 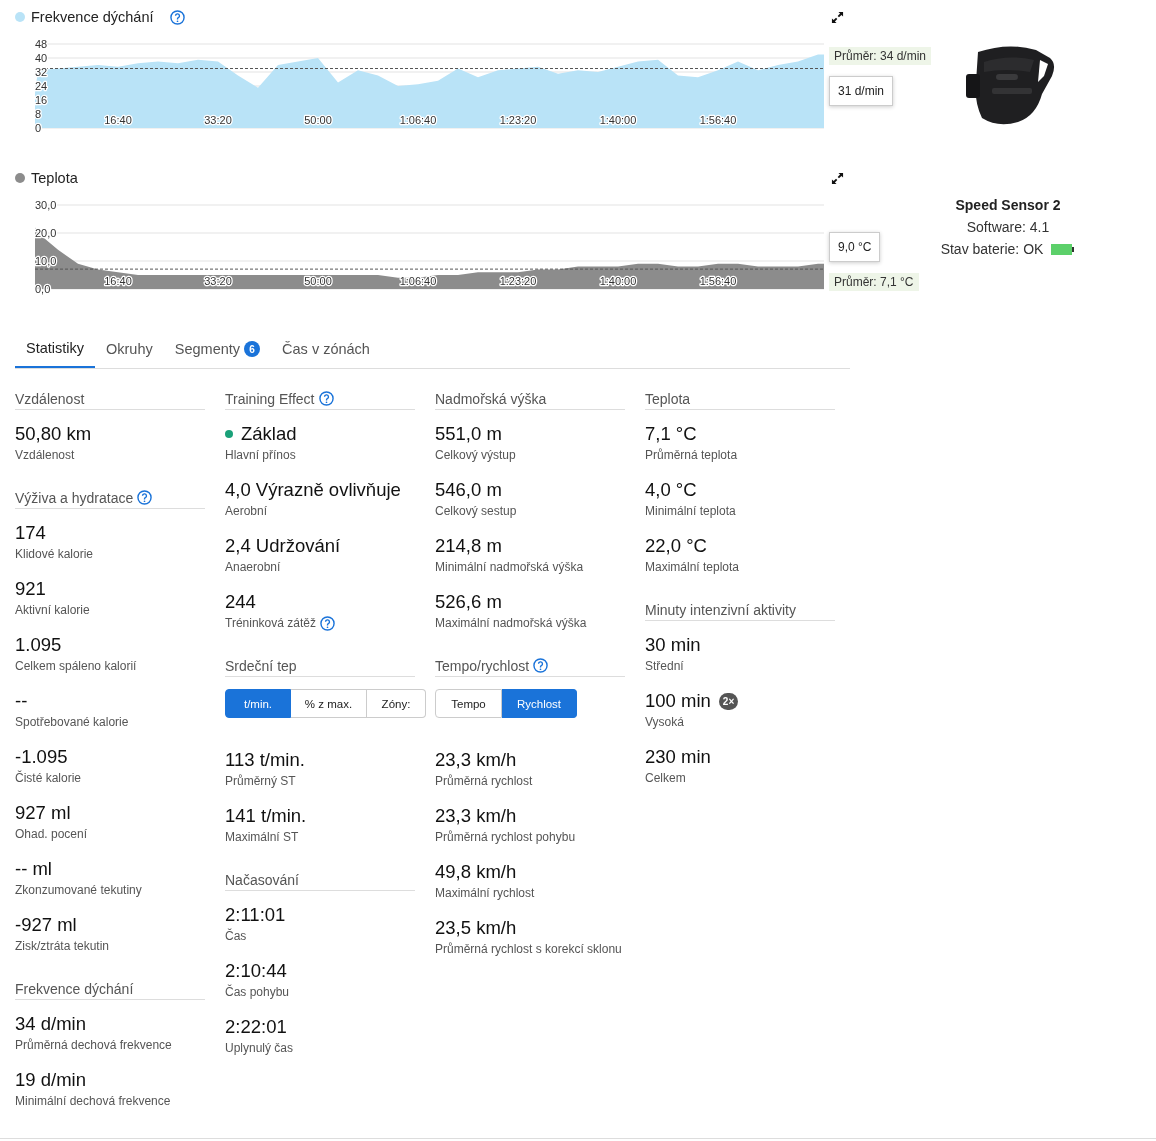 I want to click on y-axis-label: 48, so click(x=41, y=44).